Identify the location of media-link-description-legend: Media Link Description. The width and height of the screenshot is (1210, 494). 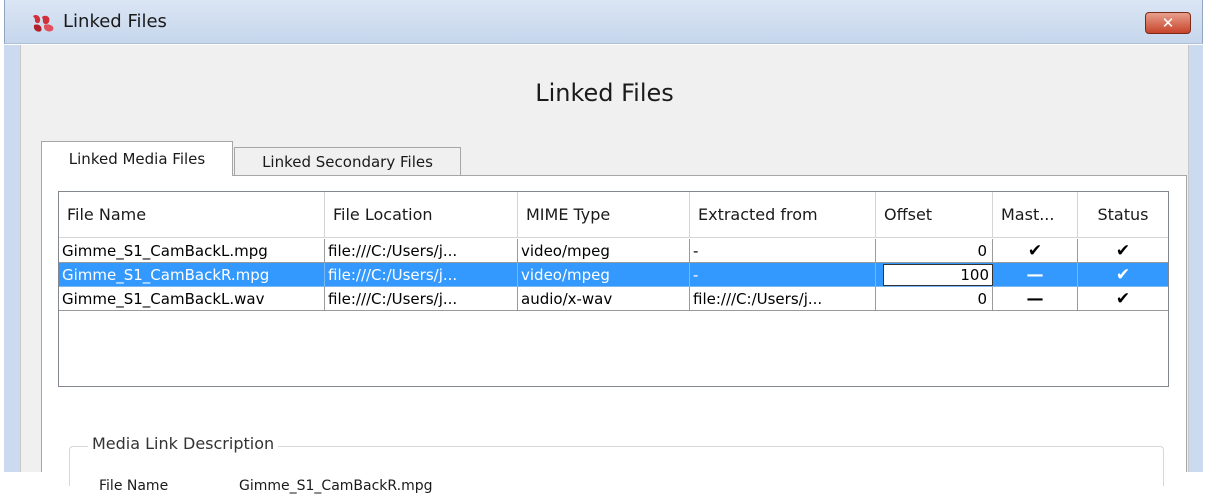
(183, 443).